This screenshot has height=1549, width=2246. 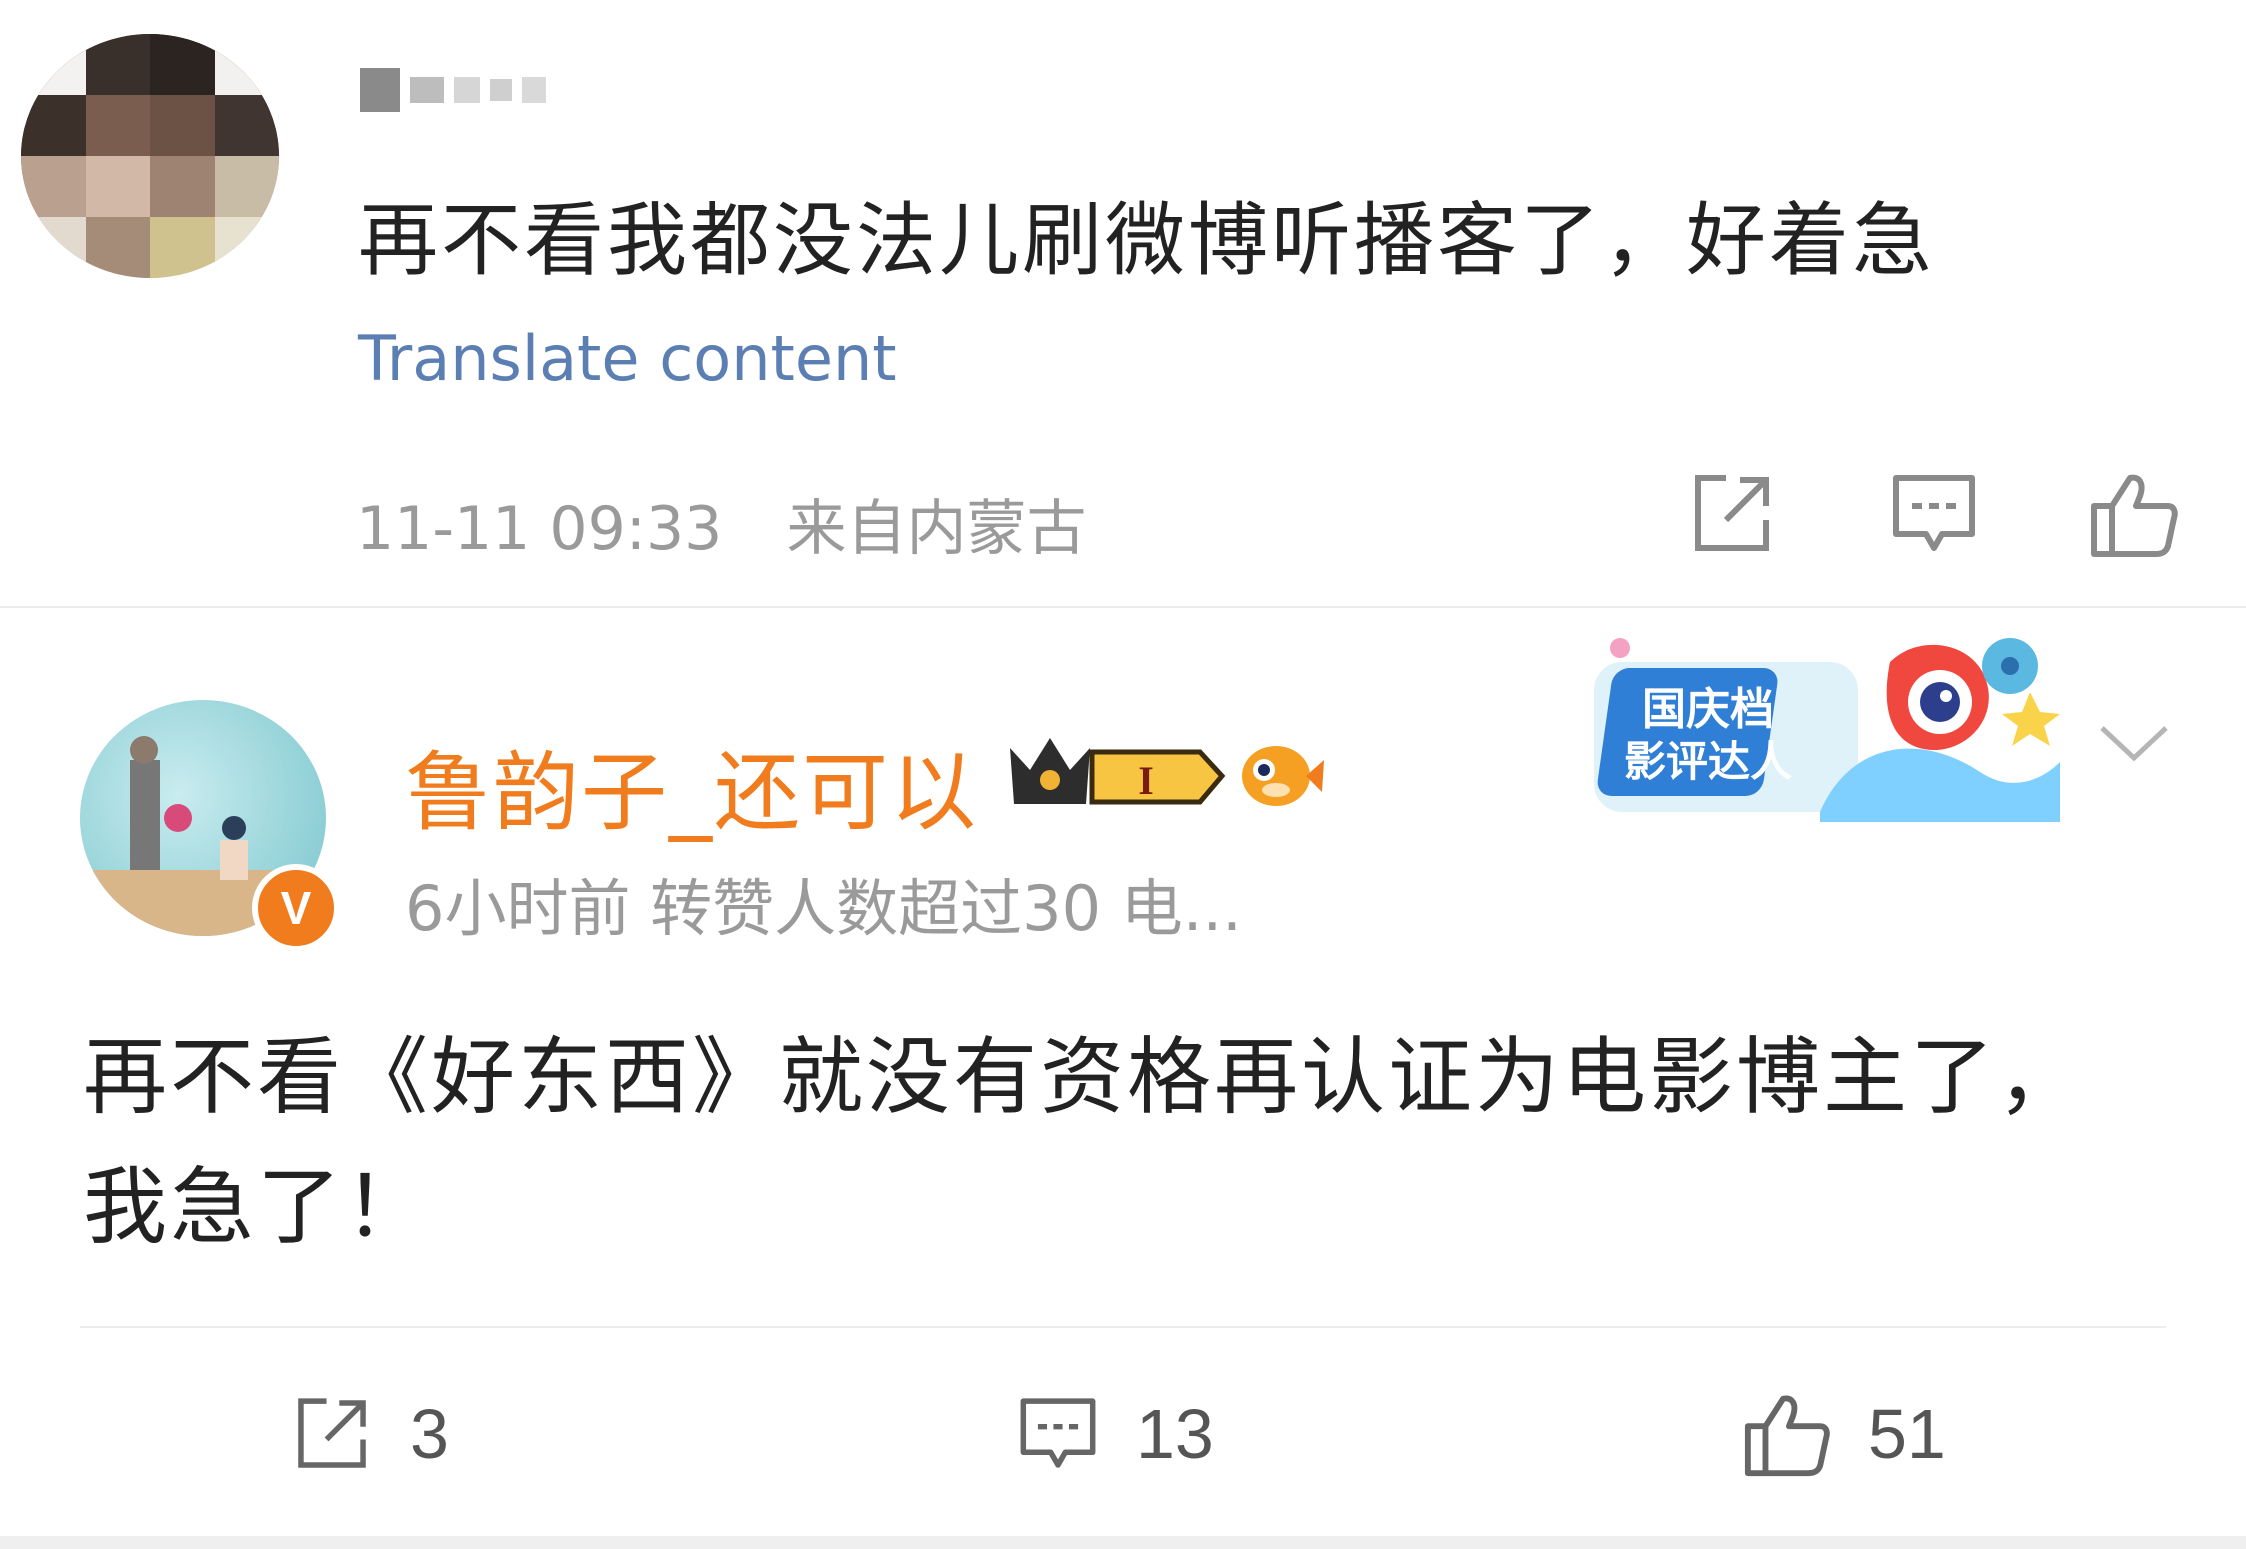 I want to click on bottom-divider, so click(x=1123, y=1542).